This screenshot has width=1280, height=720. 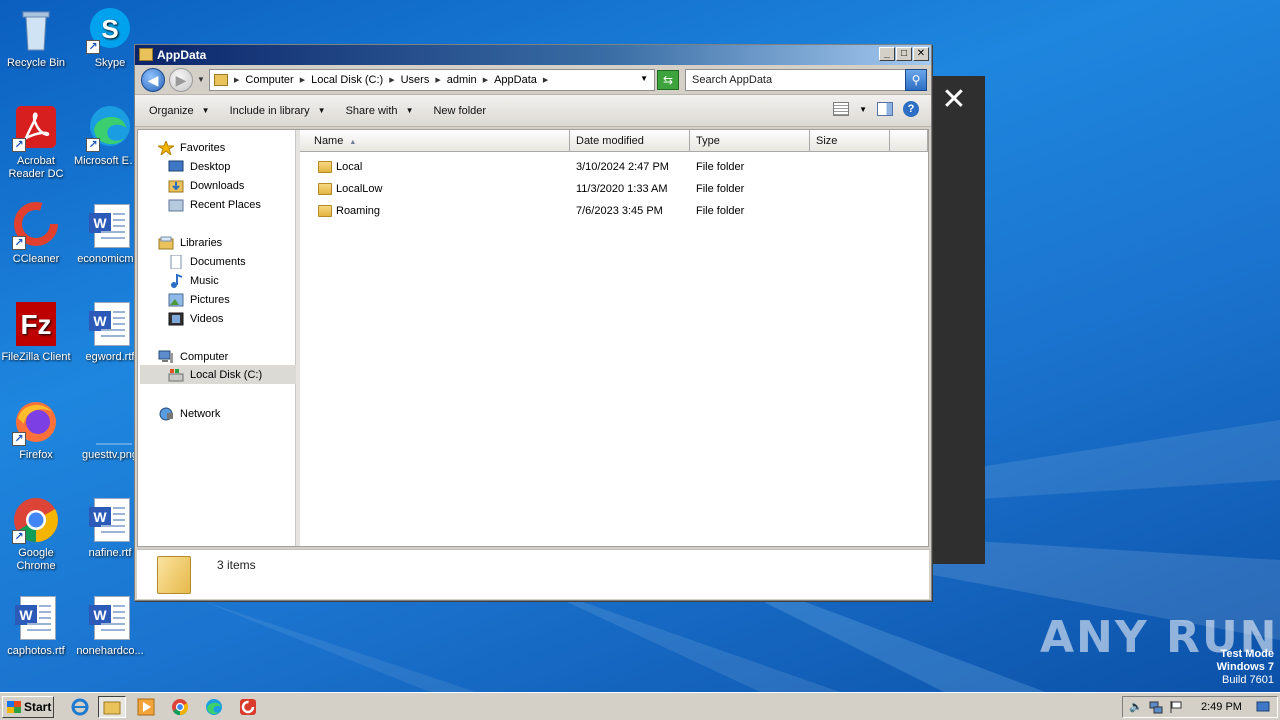 I want to click on desktop-icon-label: caphotos.rtf, so click(x=36, y=651).